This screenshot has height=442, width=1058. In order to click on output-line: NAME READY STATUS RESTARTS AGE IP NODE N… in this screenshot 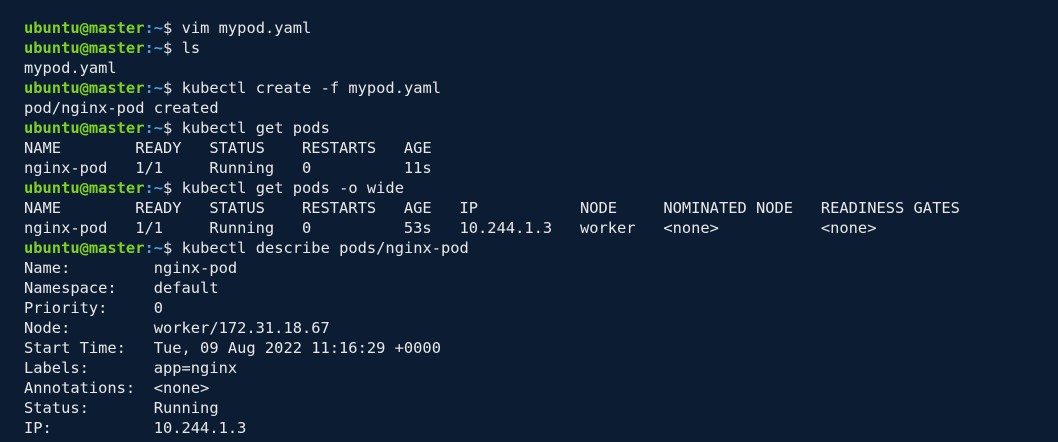, I will do `click(492, 208)`.